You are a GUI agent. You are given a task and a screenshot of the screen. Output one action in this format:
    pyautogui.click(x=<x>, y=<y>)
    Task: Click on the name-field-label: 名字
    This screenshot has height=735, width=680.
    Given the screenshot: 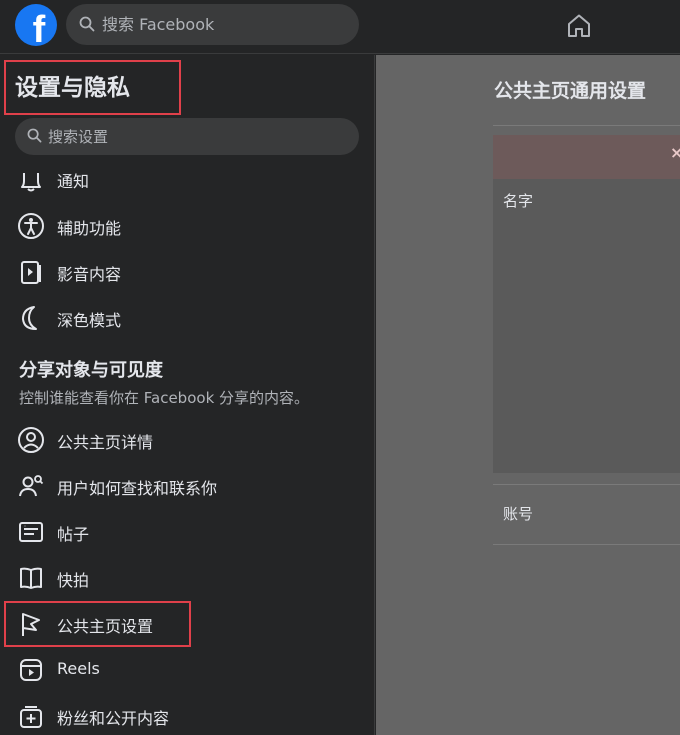 What is the action you would take?
    pyautogui.click(x=518, y=201)
    